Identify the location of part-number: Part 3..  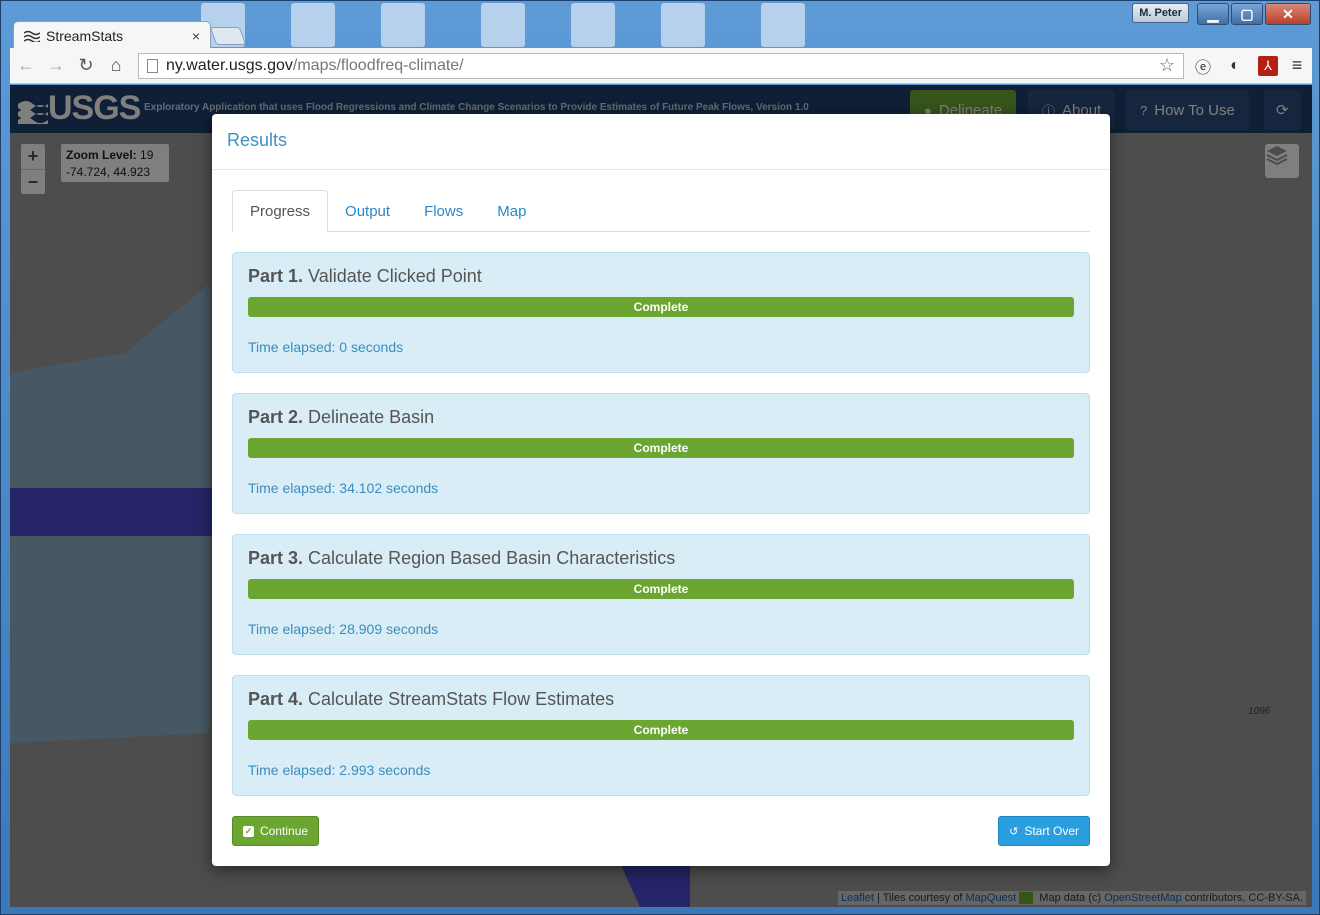
(276, 558).